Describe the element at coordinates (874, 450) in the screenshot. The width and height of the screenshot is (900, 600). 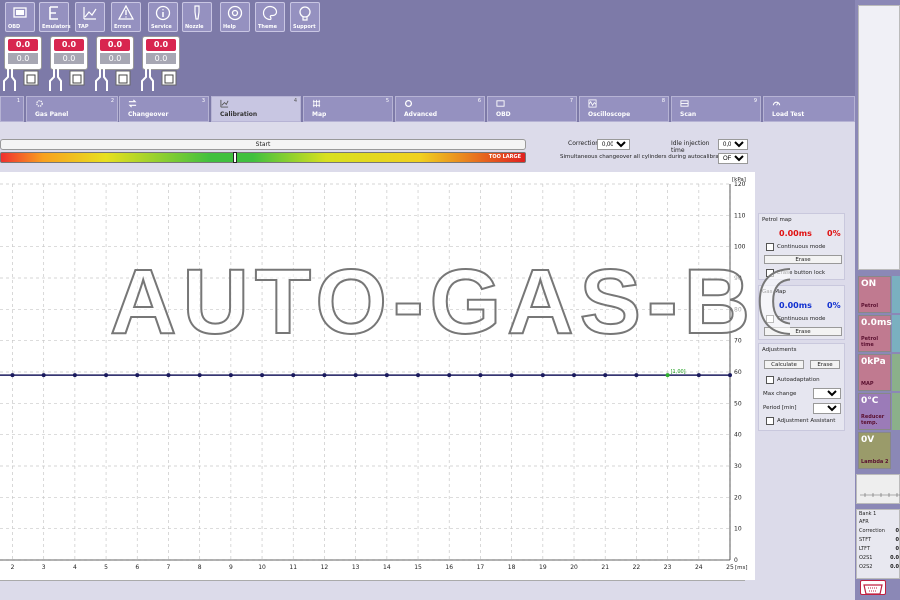
I see `tile-lambda-2: 0V Lambda 2` at that location.